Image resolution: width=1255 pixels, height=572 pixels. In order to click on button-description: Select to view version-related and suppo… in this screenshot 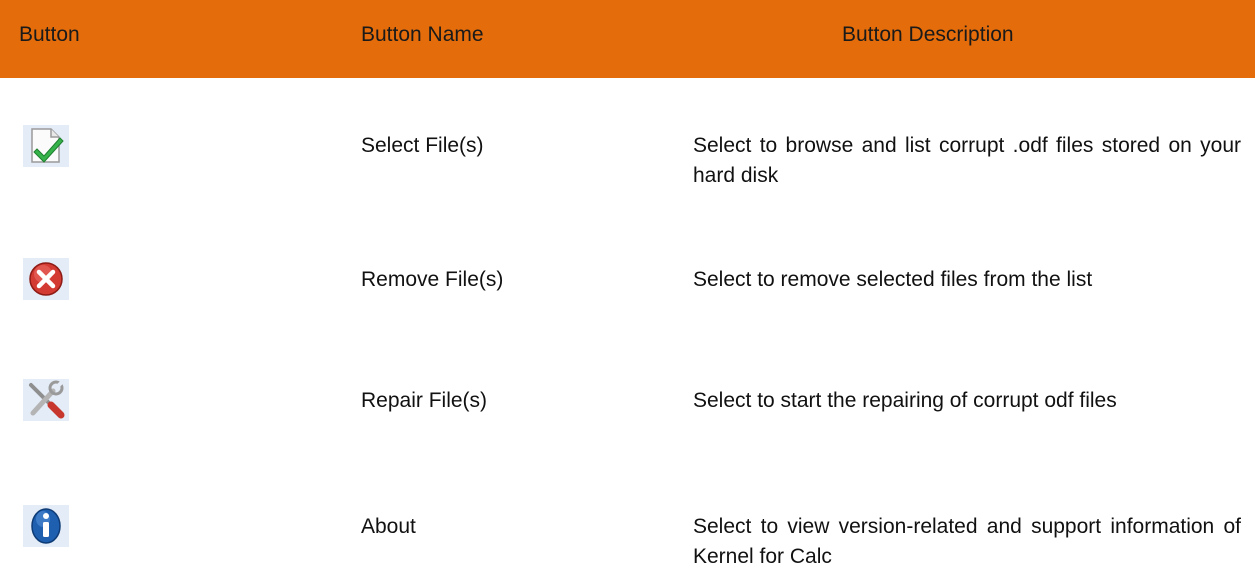, I will do `click(967, 541)`.